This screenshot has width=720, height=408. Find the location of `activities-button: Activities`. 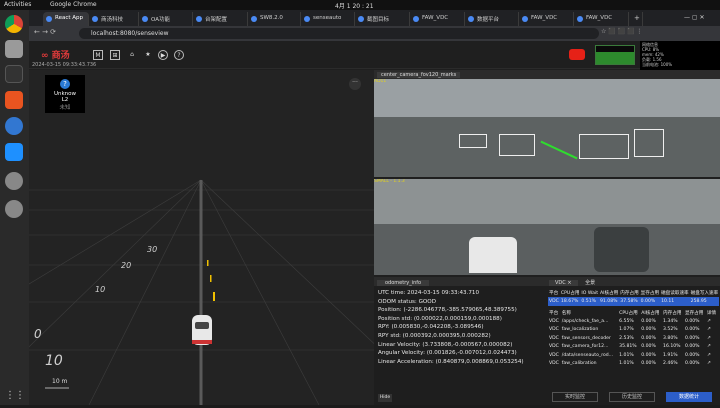

activities-button: Activities is located at coordinates (17, 4).